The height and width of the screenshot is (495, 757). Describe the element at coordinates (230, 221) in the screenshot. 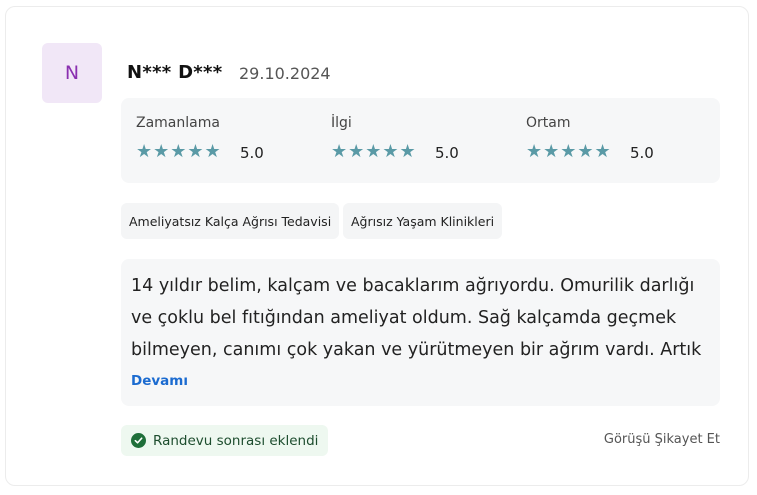

I see `tag-treatment: Ameliyatsız Kalça Ağrısı Tedavisi` at that location.